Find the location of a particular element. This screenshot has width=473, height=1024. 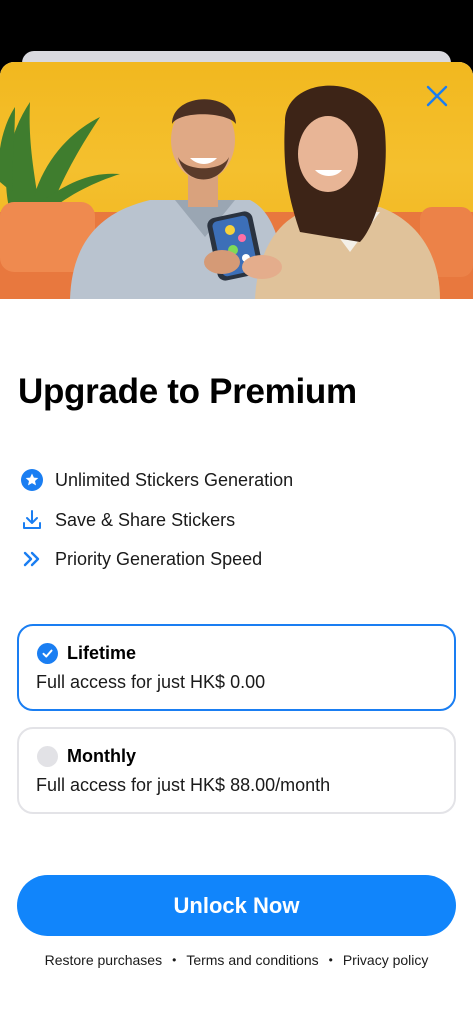

plan-title: Lifetime is located at coordinates (102, 653).